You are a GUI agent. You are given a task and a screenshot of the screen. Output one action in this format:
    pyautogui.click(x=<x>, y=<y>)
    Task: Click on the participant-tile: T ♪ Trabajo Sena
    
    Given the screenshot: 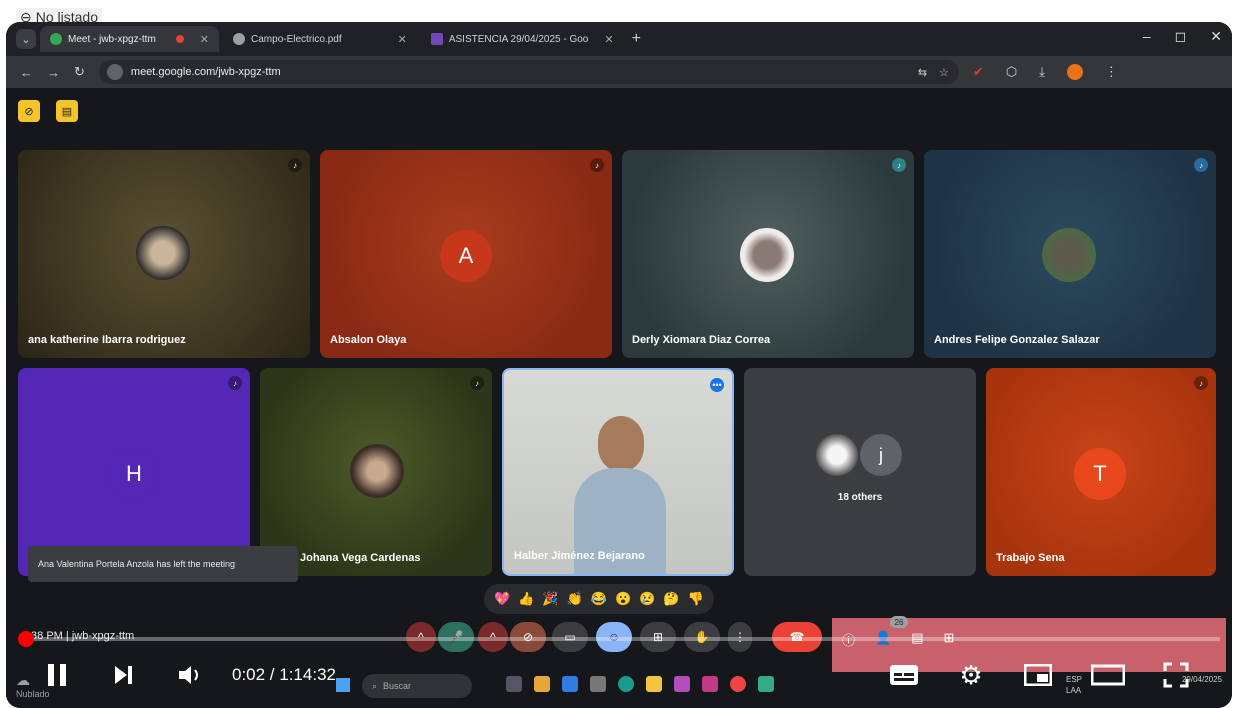 What is the action you would take?
    pyautogui.click(x=1101, y=472)
    